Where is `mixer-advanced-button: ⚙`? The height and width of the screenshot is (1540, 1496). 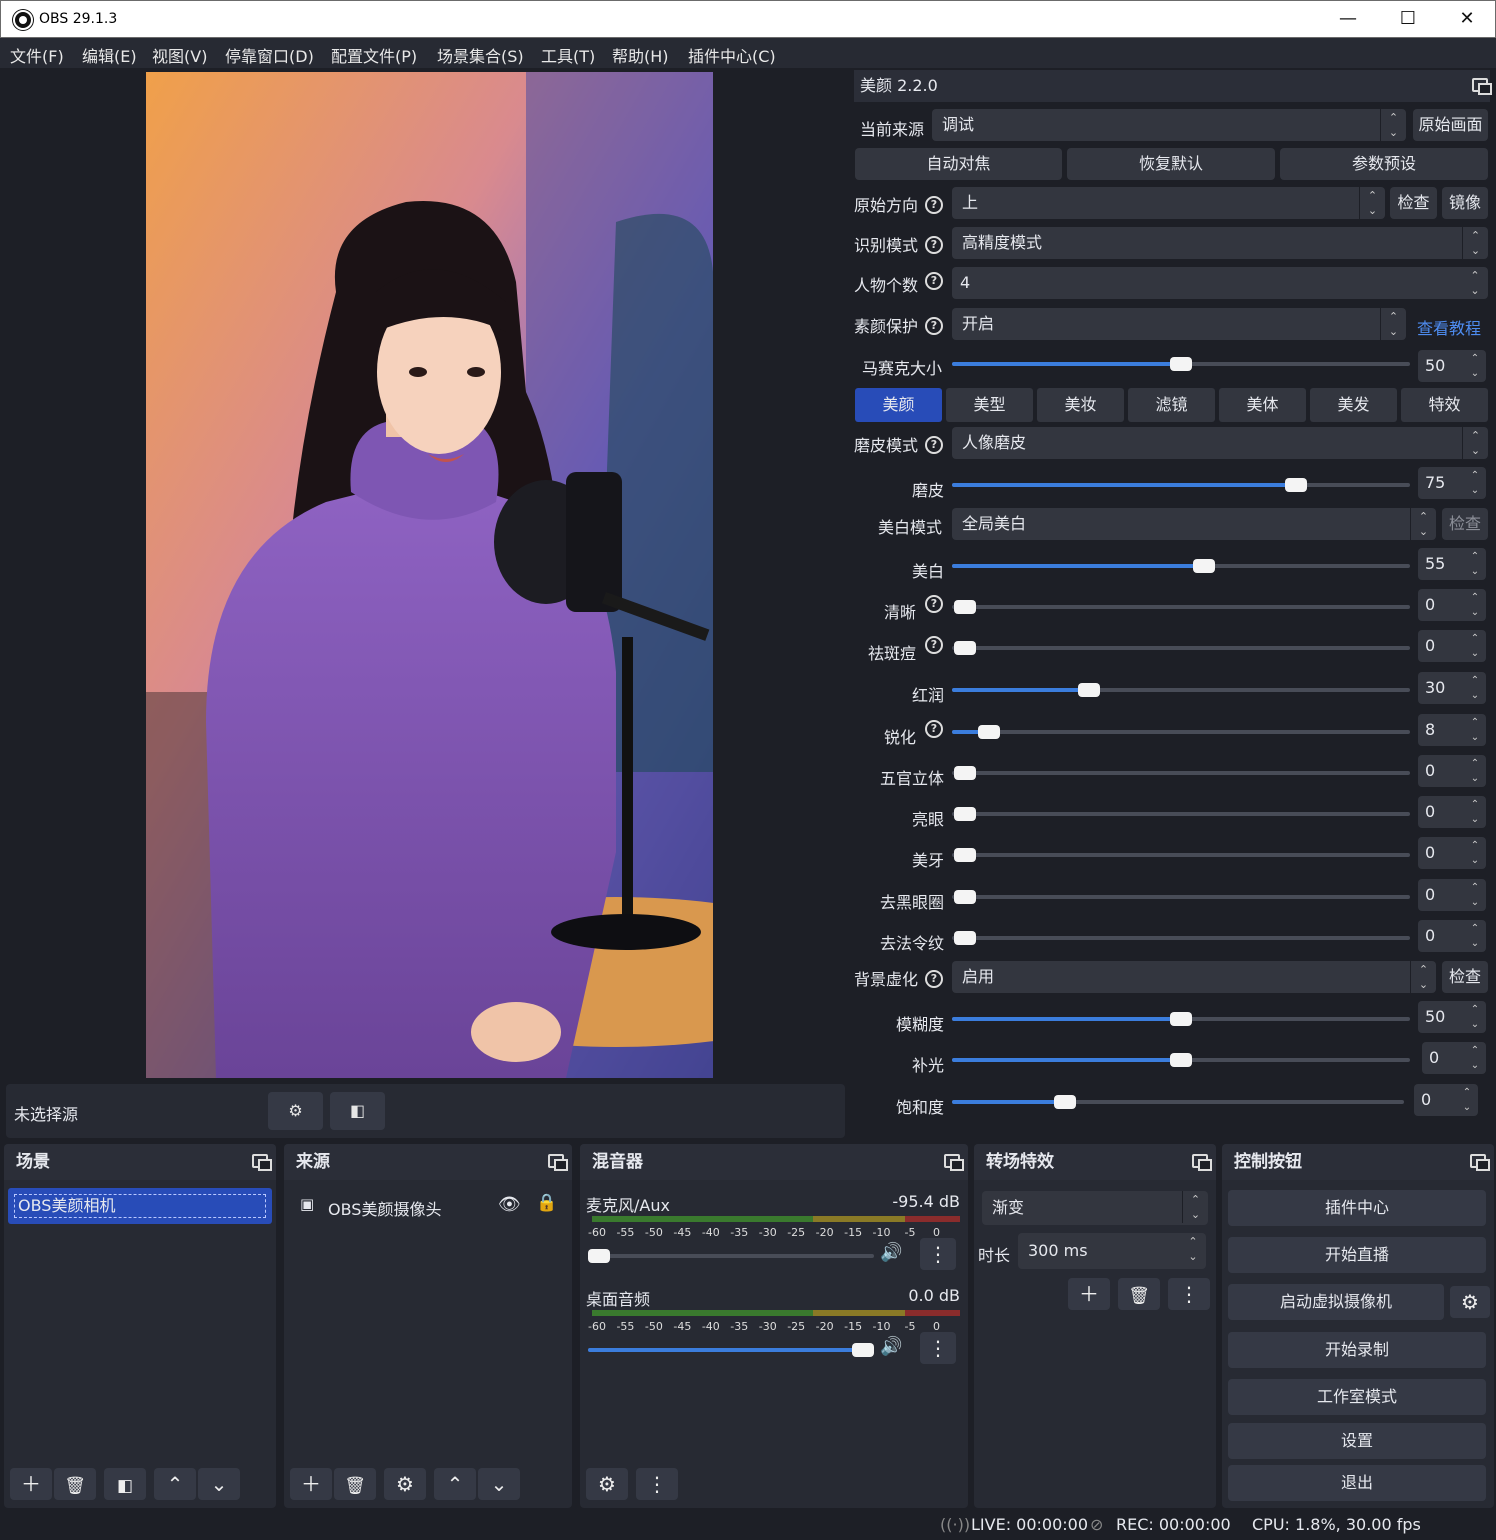 mixer-advanced-button: ⚙ is located at coordinates (607, 1484).